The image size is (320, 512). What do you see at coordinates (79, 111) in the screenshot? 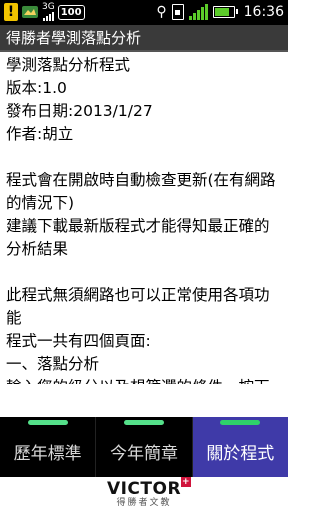
I see `release-date-text: 發布日期:2013/1/27` at bounding box center [79, 111].